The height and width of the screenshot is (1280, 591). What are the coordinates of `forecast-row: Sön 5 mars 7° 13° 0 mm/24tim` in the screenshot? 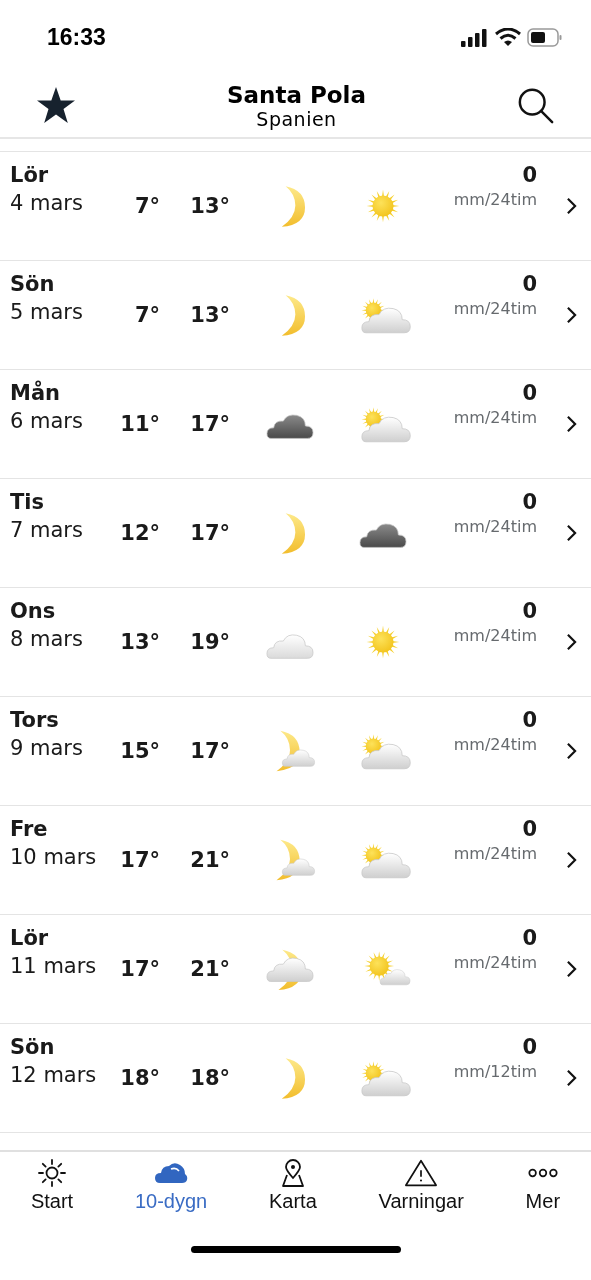 It's located at (295, 315).